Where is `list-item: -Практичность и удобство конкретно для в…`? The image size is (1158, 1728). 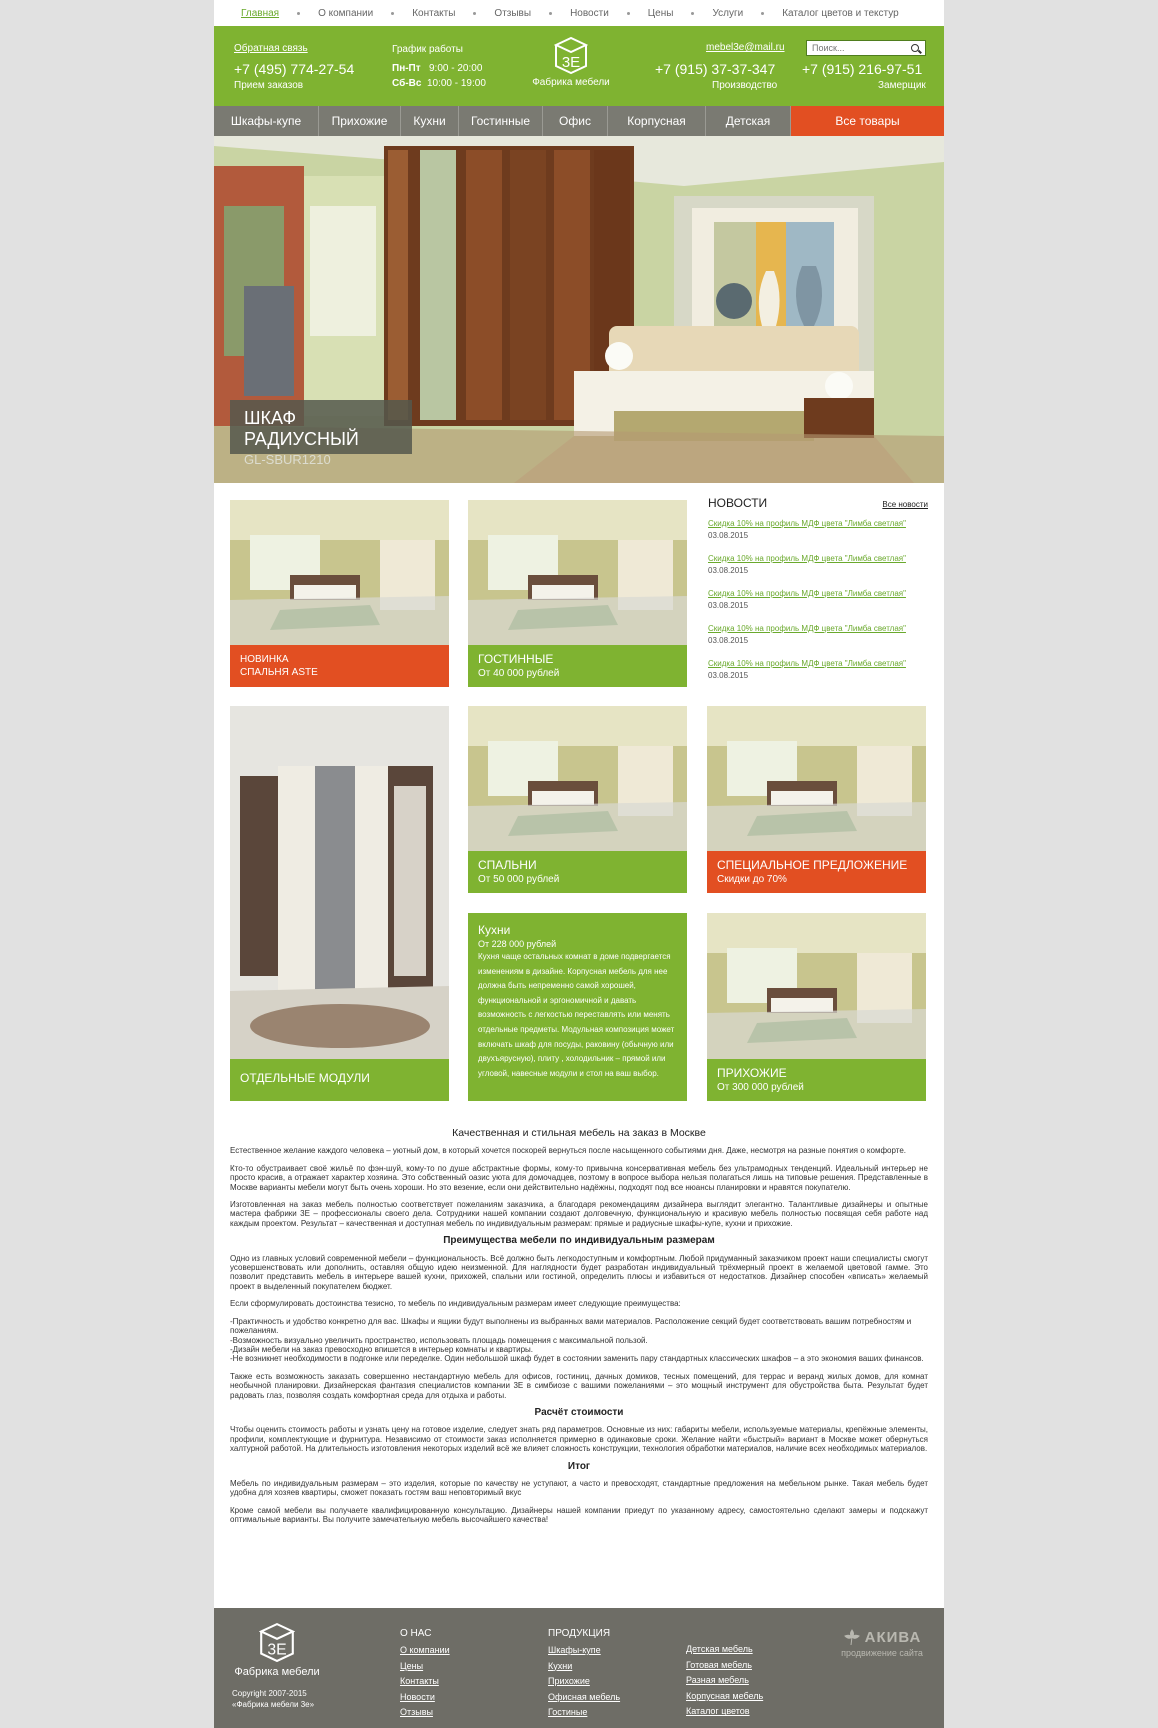
list-item: -Практичность и удобство конкретно для в… is located at coordinates (571, 1326).